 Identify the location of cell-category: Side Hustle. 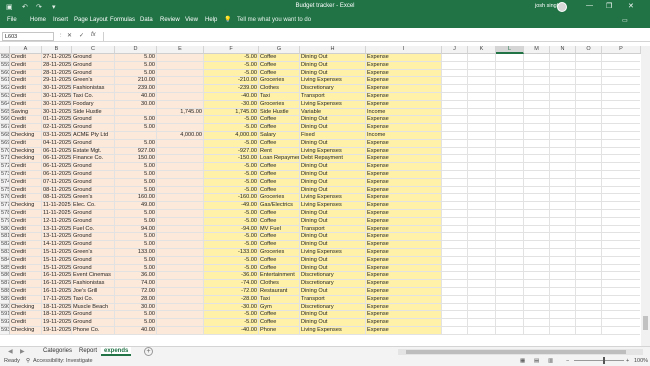
(279, 112).